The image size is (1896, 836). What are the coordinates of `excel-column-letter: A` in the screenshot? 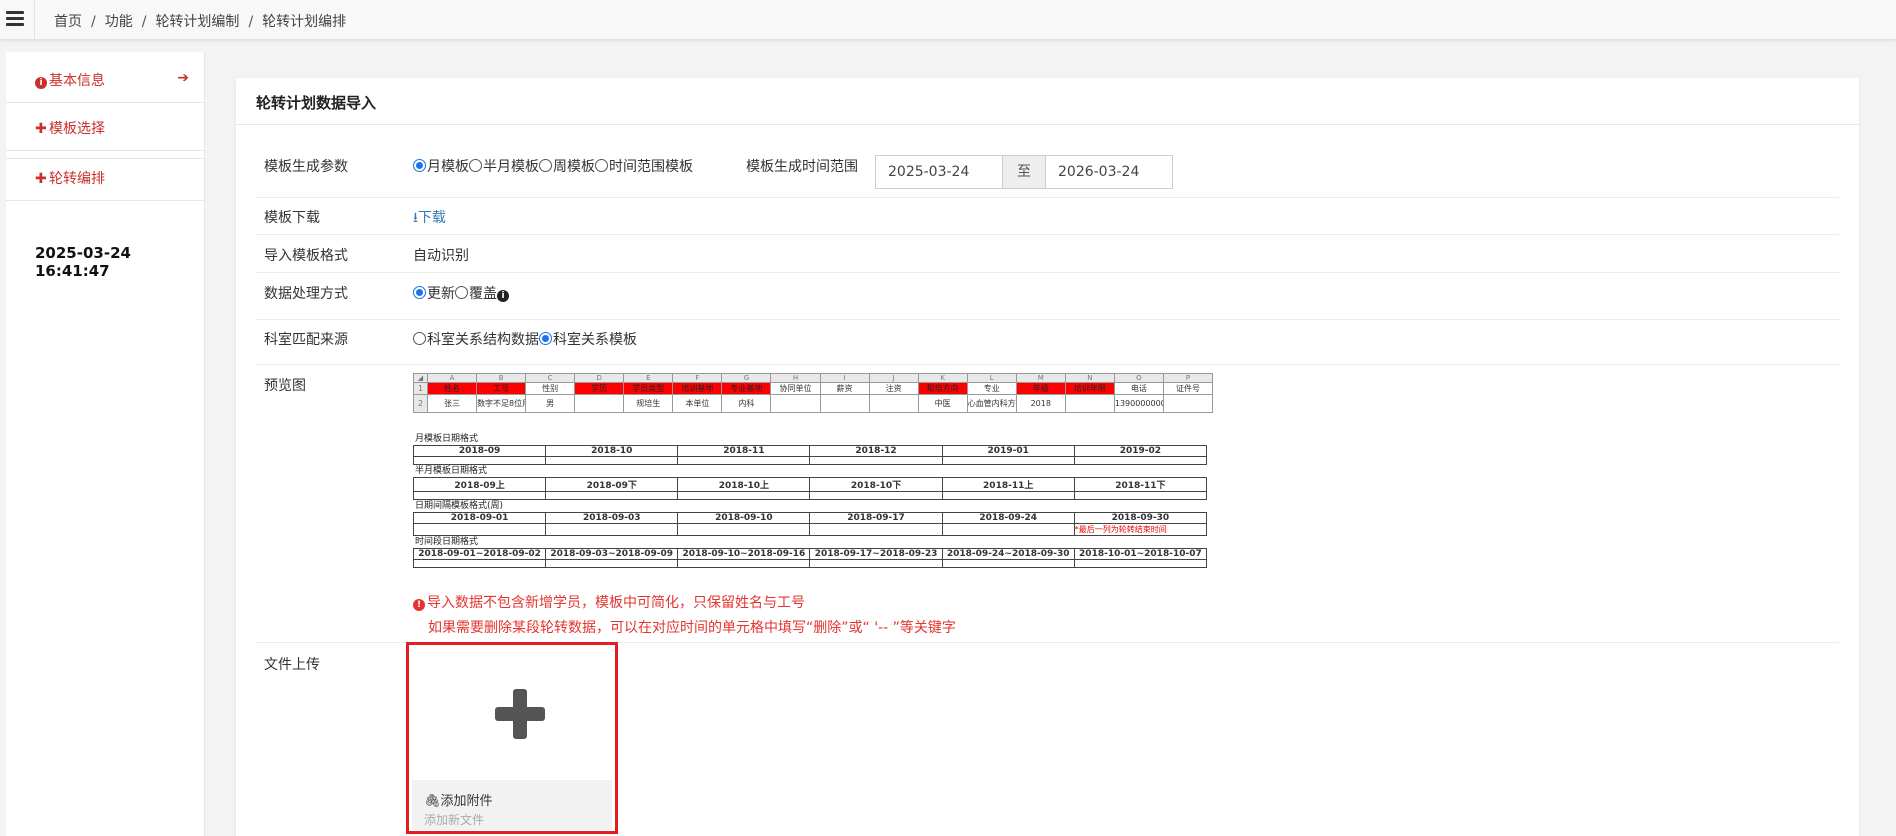 It's located at (452, 378).